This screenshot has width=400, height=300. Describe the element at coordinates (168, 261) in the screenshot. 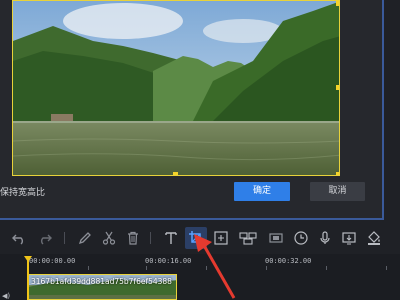

I see `time-label: 00:00:16.00` at that location.